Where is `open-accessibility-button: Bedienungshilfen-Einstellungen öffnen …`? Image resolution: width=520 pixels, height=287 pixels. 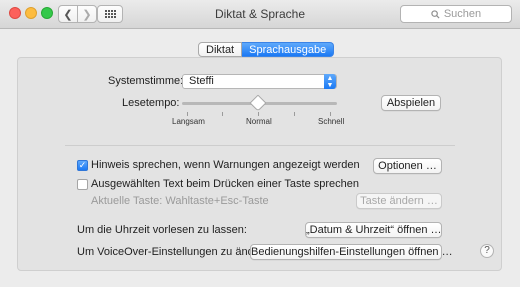
open-accessibility-button: Bedienungshilfen-Einstellungen öffnen … is located at coordinates (351, 252).